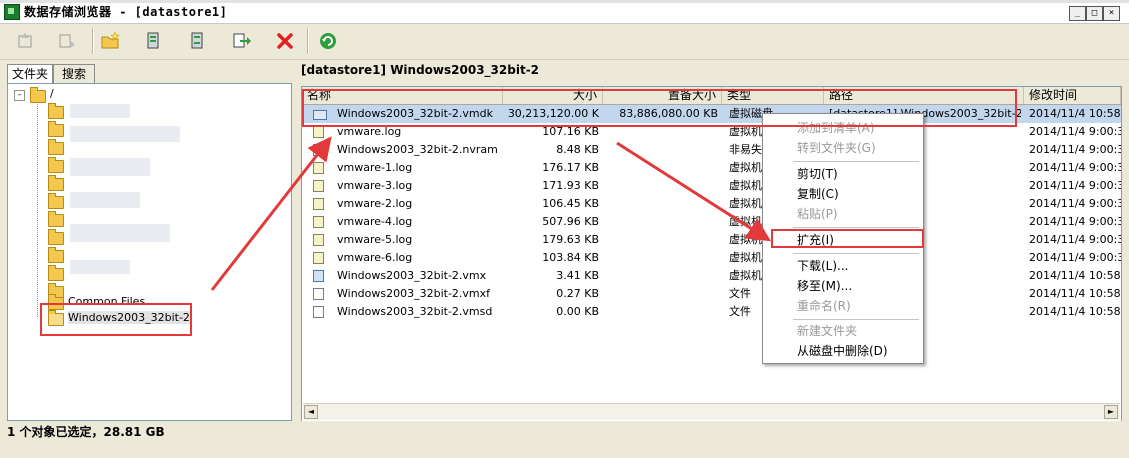 The image size is (1129, 458). What do you see at coordinates (694, 191) in the screenshot?
I see `arrow-to-inflate` at bounding box center [694, 191].